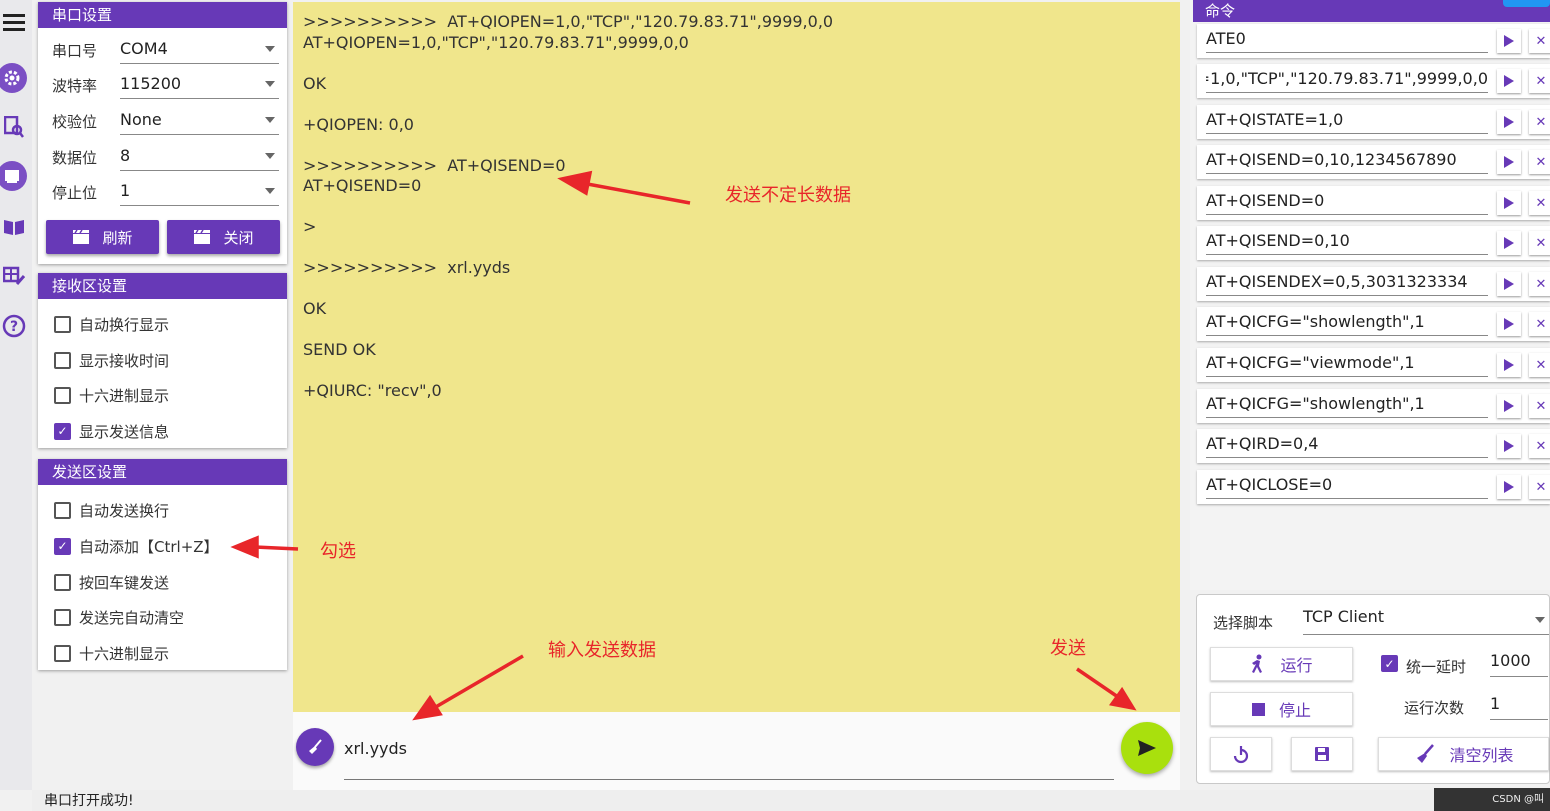 The image size is (1550, 811). Describe the element at coordinates (1322, 754) in the screenshot. I see `save-button` at that location.